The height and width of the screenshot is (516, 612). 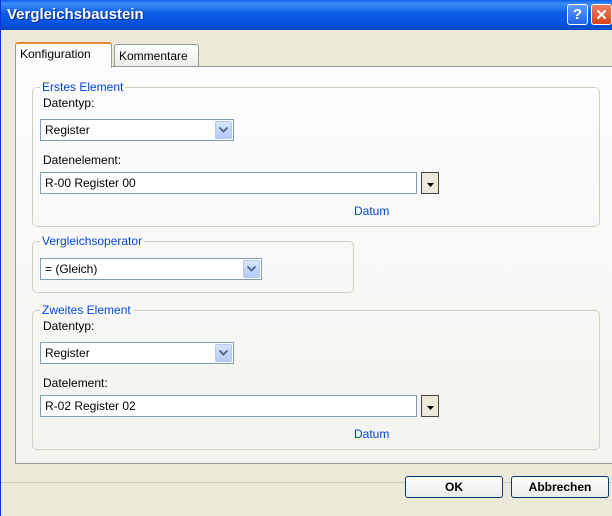 I want to click on close-button: ✕, so click(x=601, y=14).